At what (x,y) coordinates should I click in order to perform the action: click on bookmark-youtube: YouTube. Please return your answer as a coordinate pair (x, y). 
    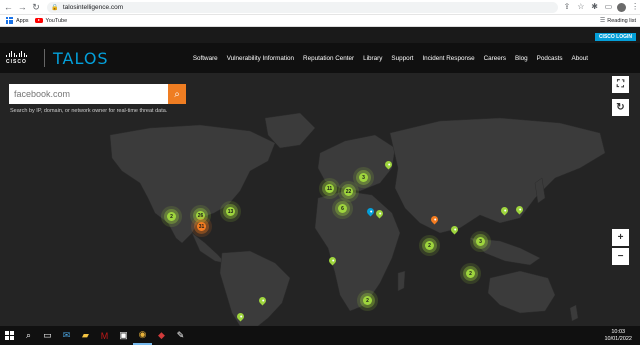
    Looking at the image, I should click on (51, 20).